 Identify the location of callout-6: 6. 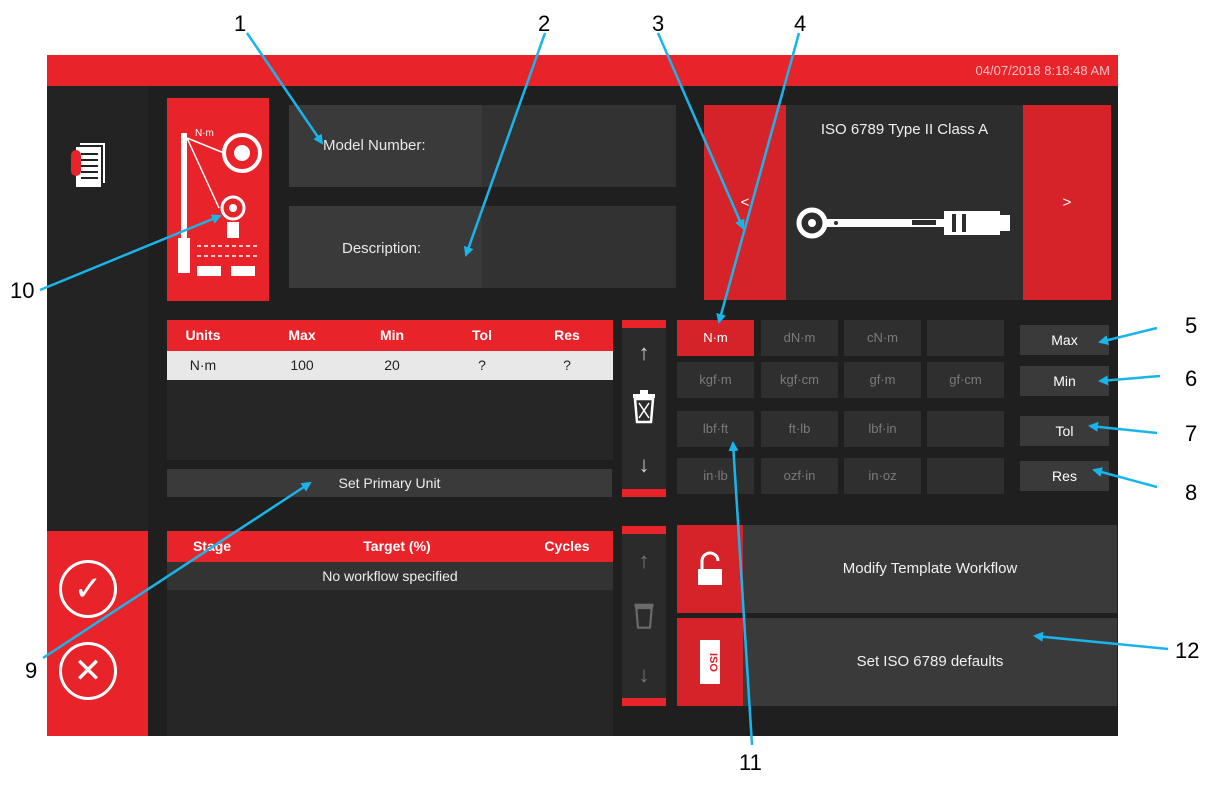
(1191, 378).